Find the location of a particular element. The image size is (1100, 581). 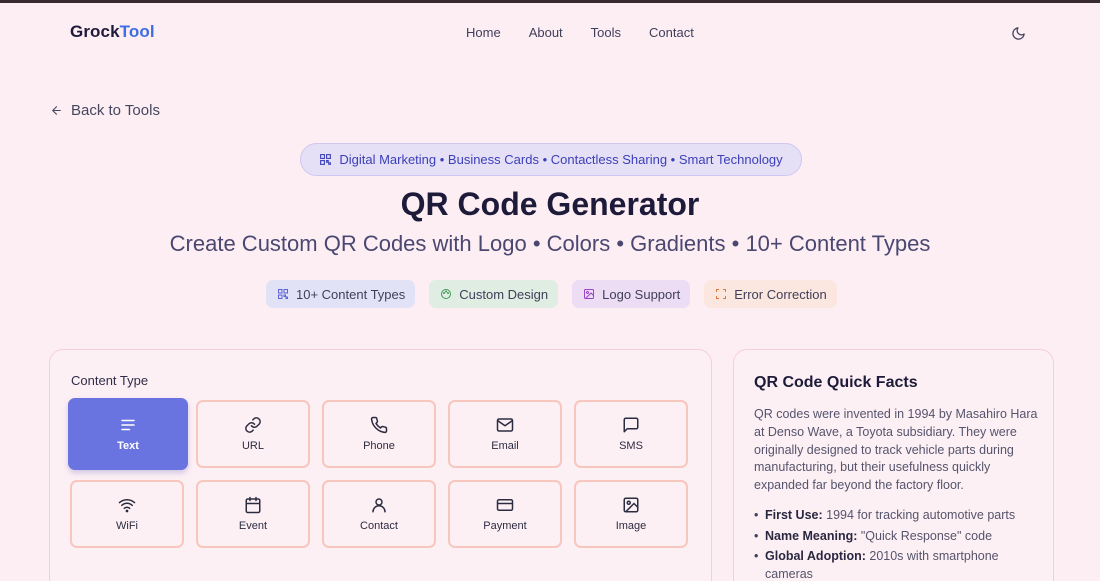

fact-term: Name Meaning: is located at coordinates (811, 535).